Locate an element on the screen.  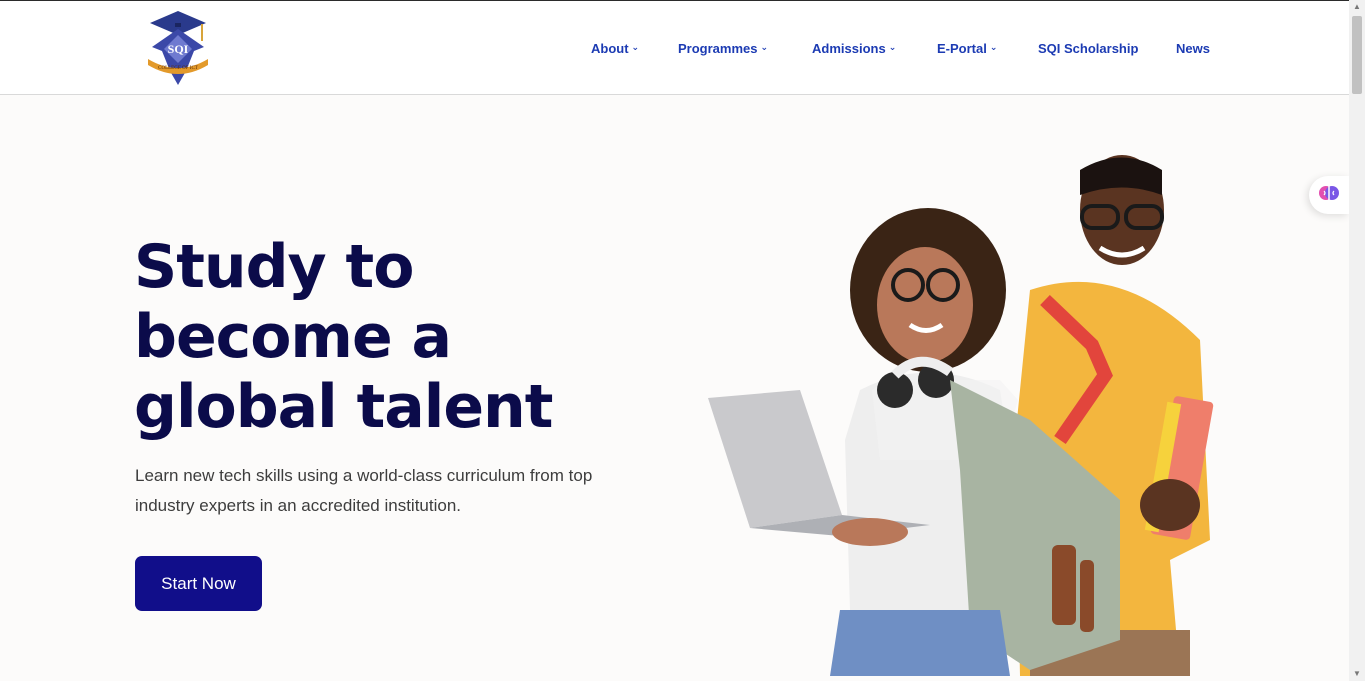
nav-news: News is located at coordinates (1193, 48).